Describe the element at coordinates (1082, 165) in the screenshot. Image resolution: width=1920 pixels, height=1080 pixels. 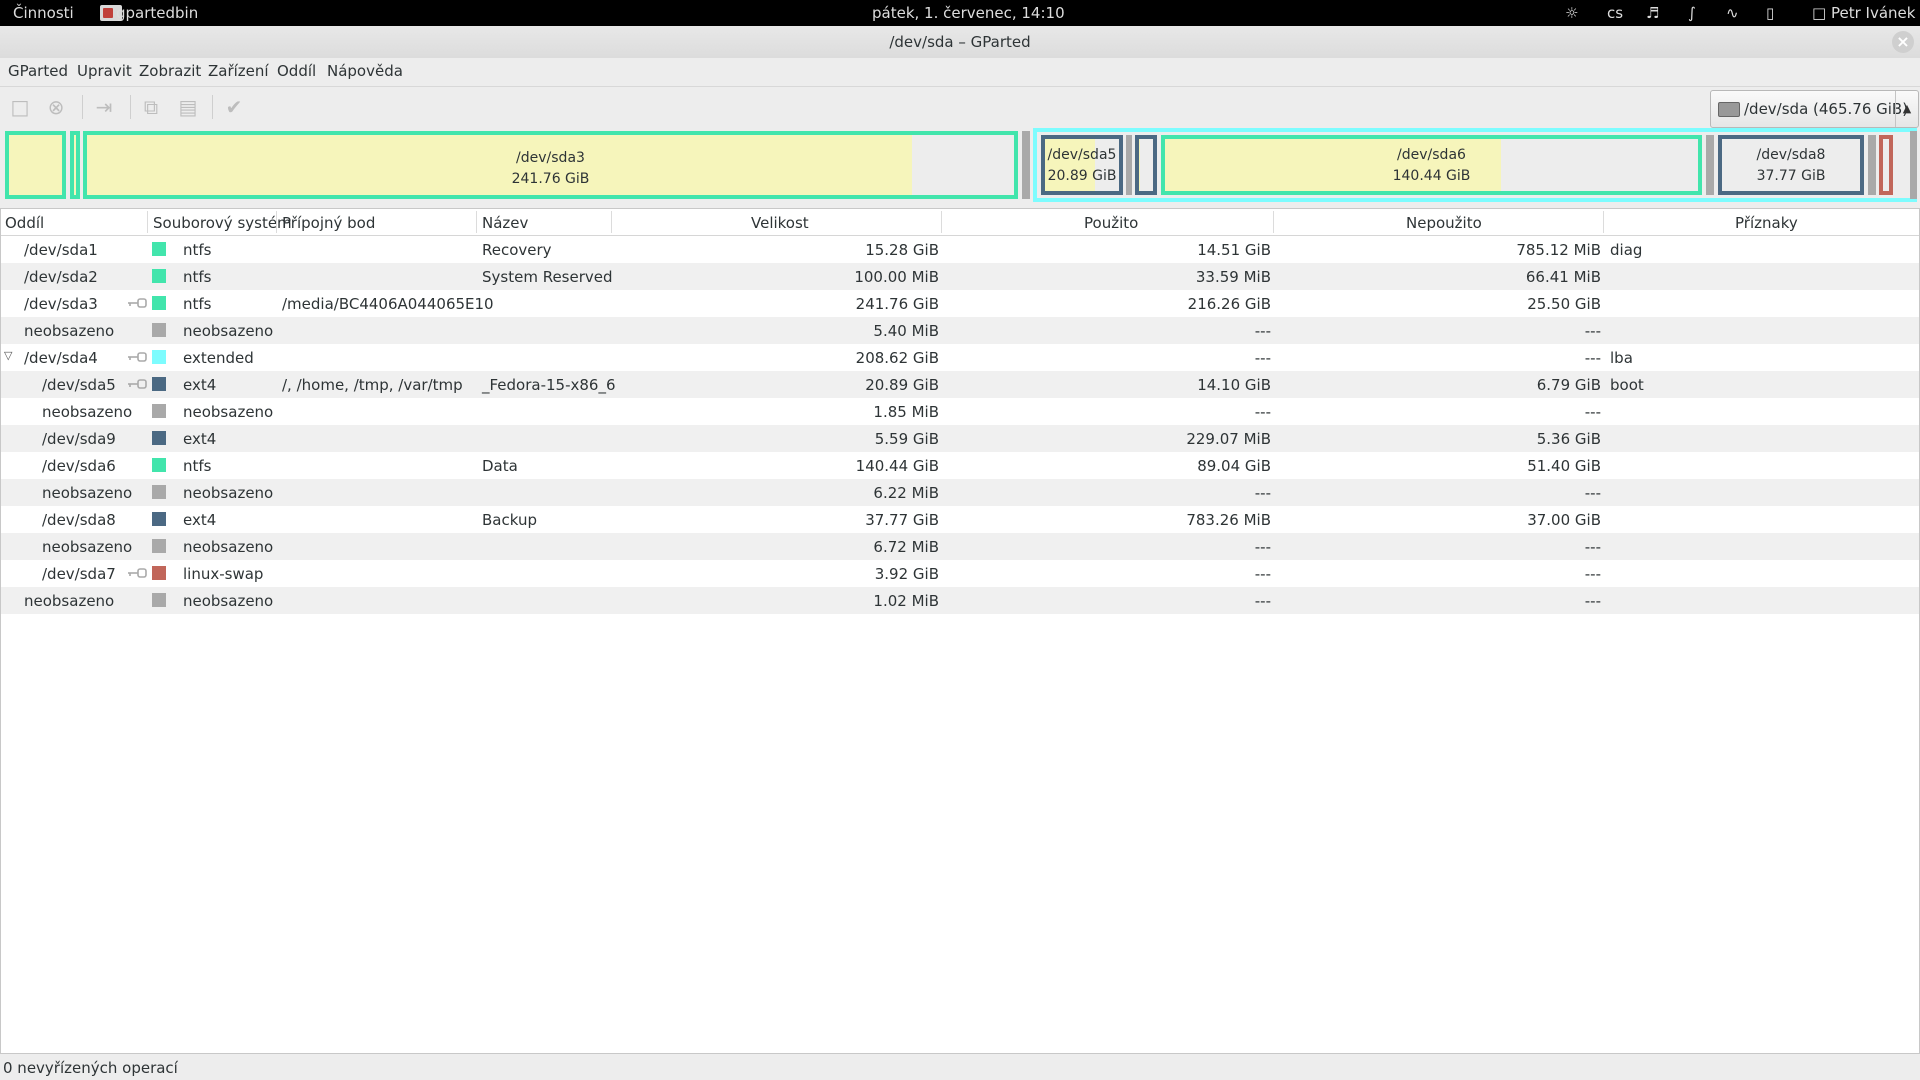
I see `diskmap-sda5: /dev/sda5 20.89 GiB` at that location.